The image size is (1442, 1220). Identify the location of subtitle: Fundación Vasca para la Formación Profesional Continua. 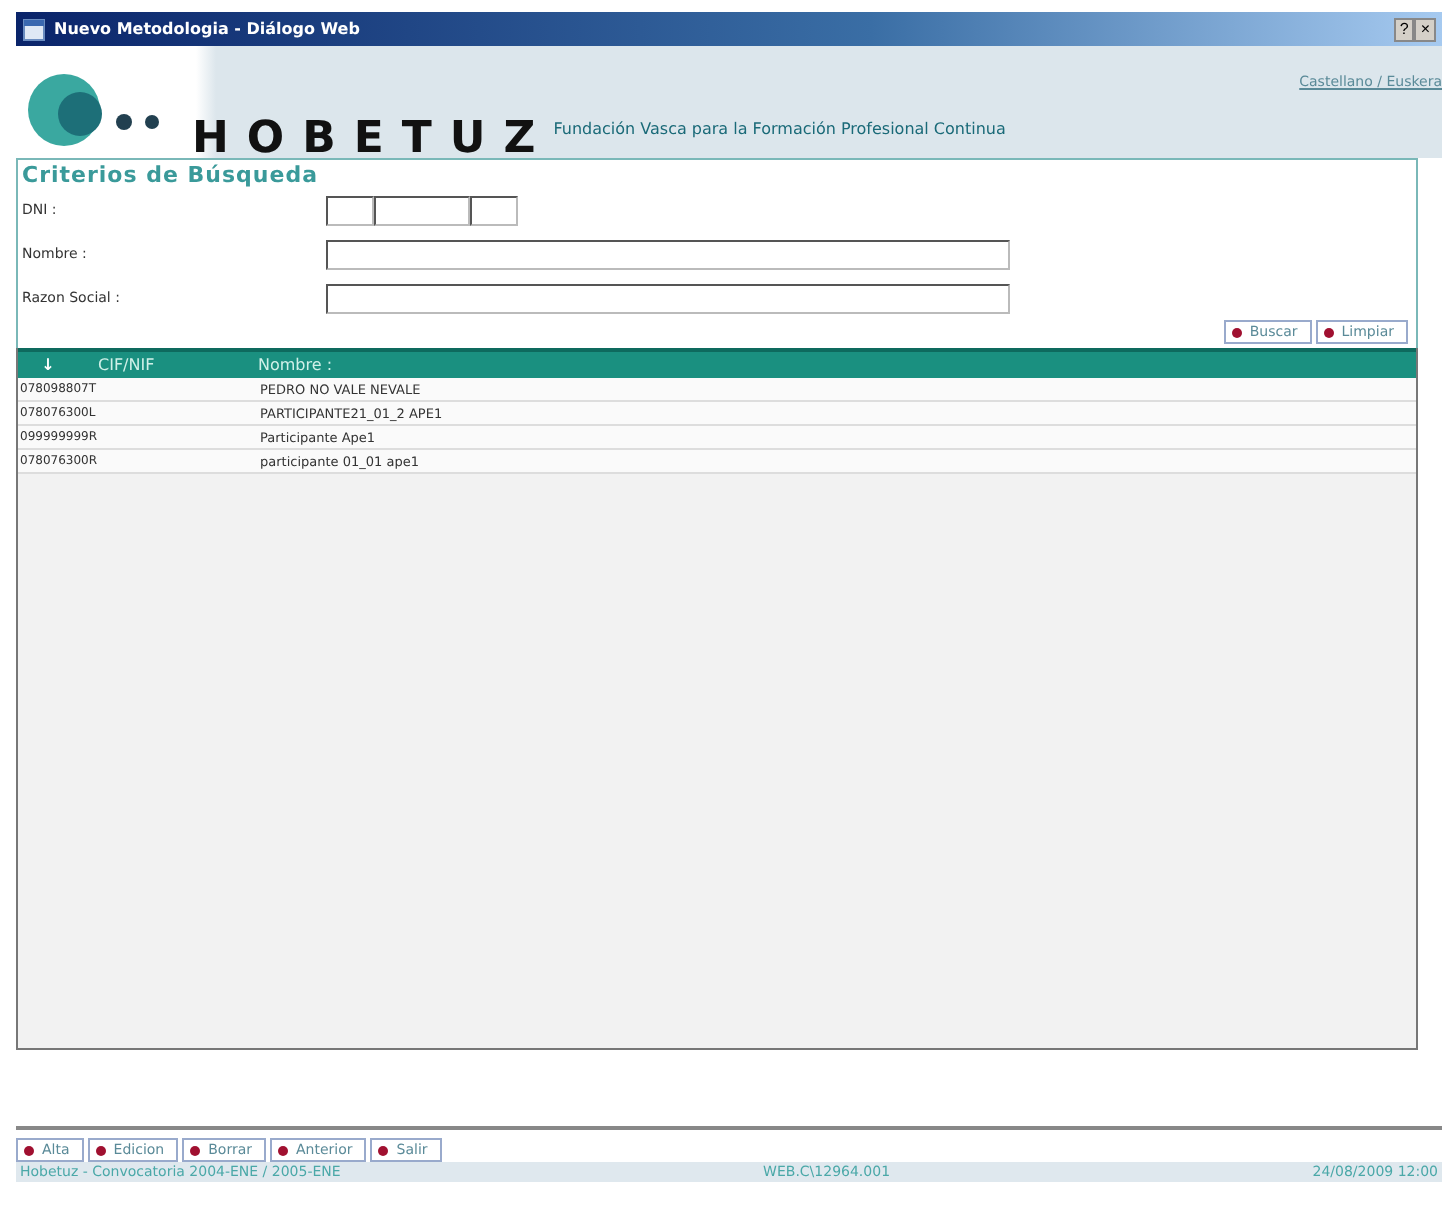
(779, 129).